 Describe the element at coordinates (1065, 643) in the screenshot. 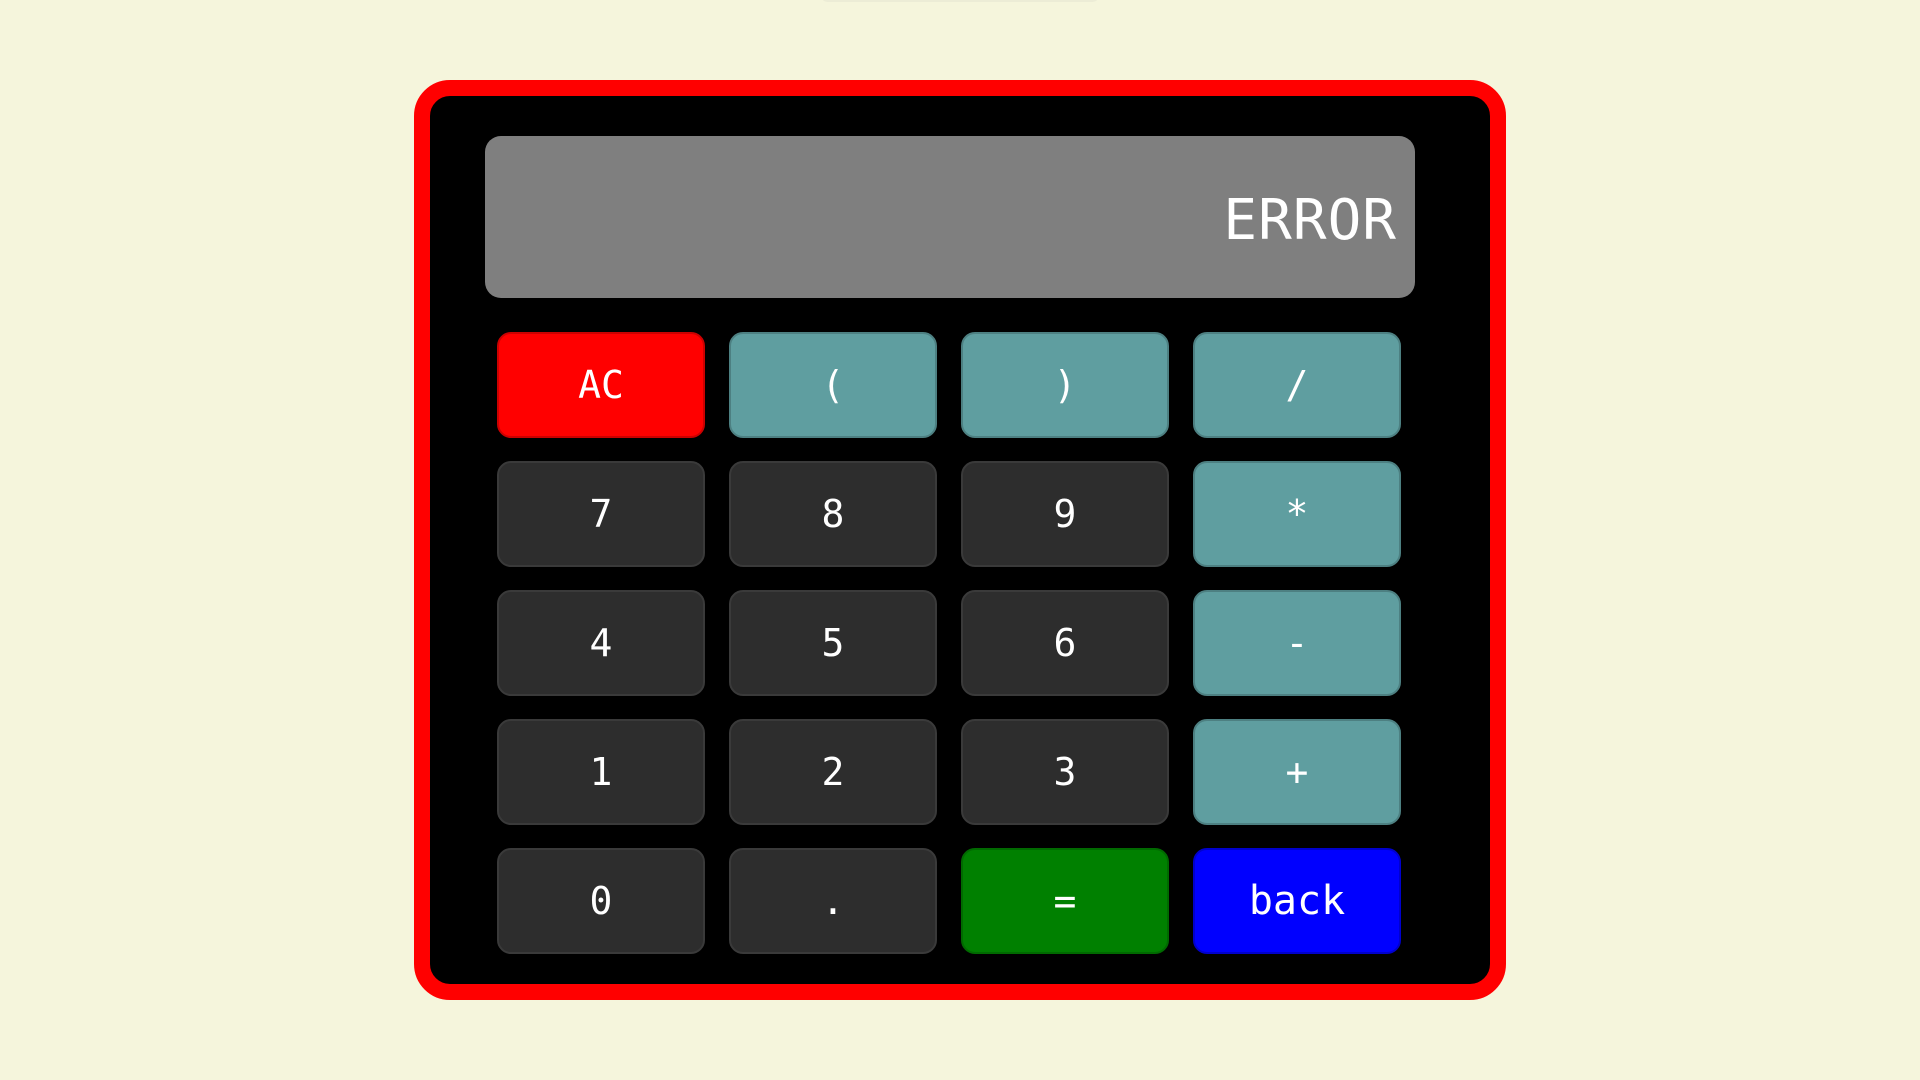

I see `digit-6-button: 6` at that location.